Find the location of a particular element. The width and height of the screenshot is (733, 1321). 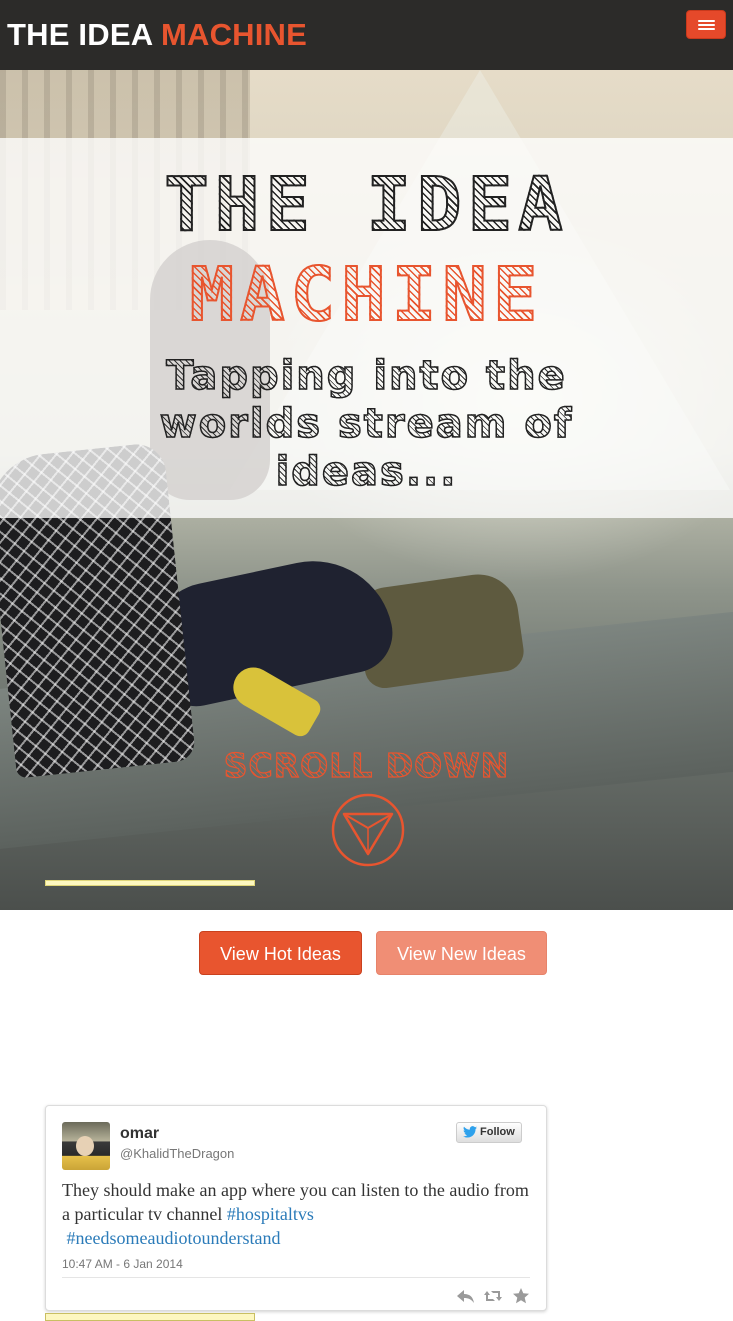

brand-text-accent: MACHINE is located at coordinates (234, 34).